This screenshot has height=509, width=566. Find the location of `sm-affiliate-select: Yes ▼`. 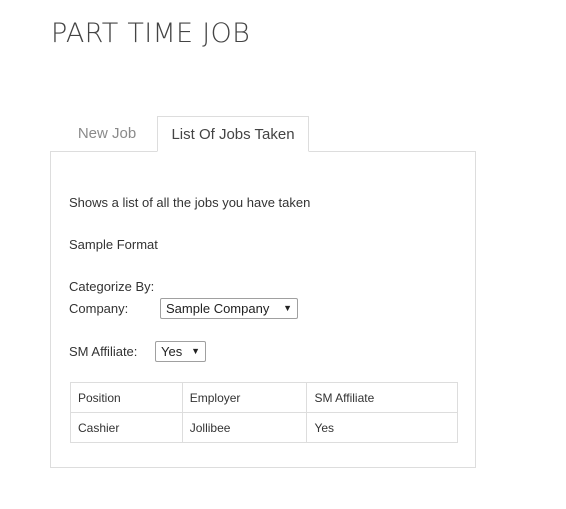

sm-affiliate-select: Yes ▼ is located at coordinates (180, 351).